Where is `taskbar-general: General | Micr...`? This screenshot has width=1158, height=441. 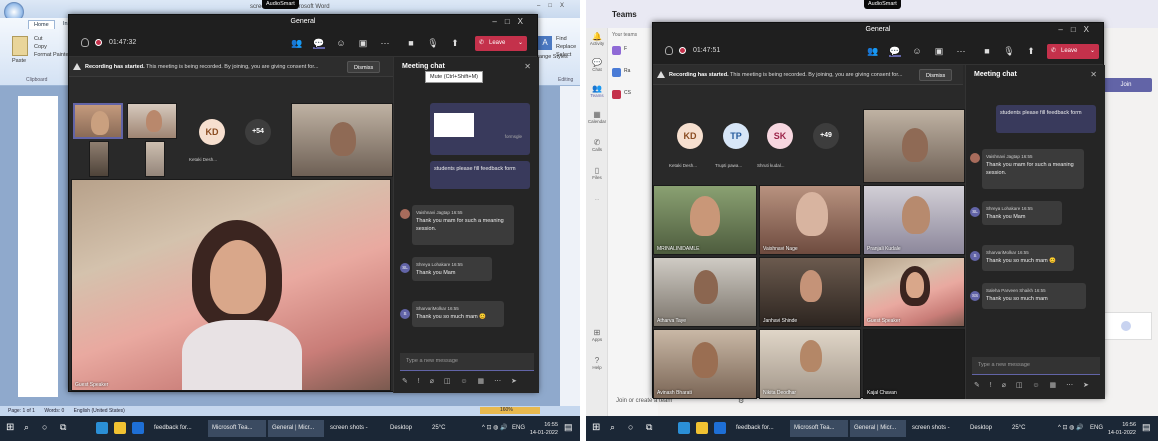
taskbar-general: General | Micr... is located at coordinates (878, 428).